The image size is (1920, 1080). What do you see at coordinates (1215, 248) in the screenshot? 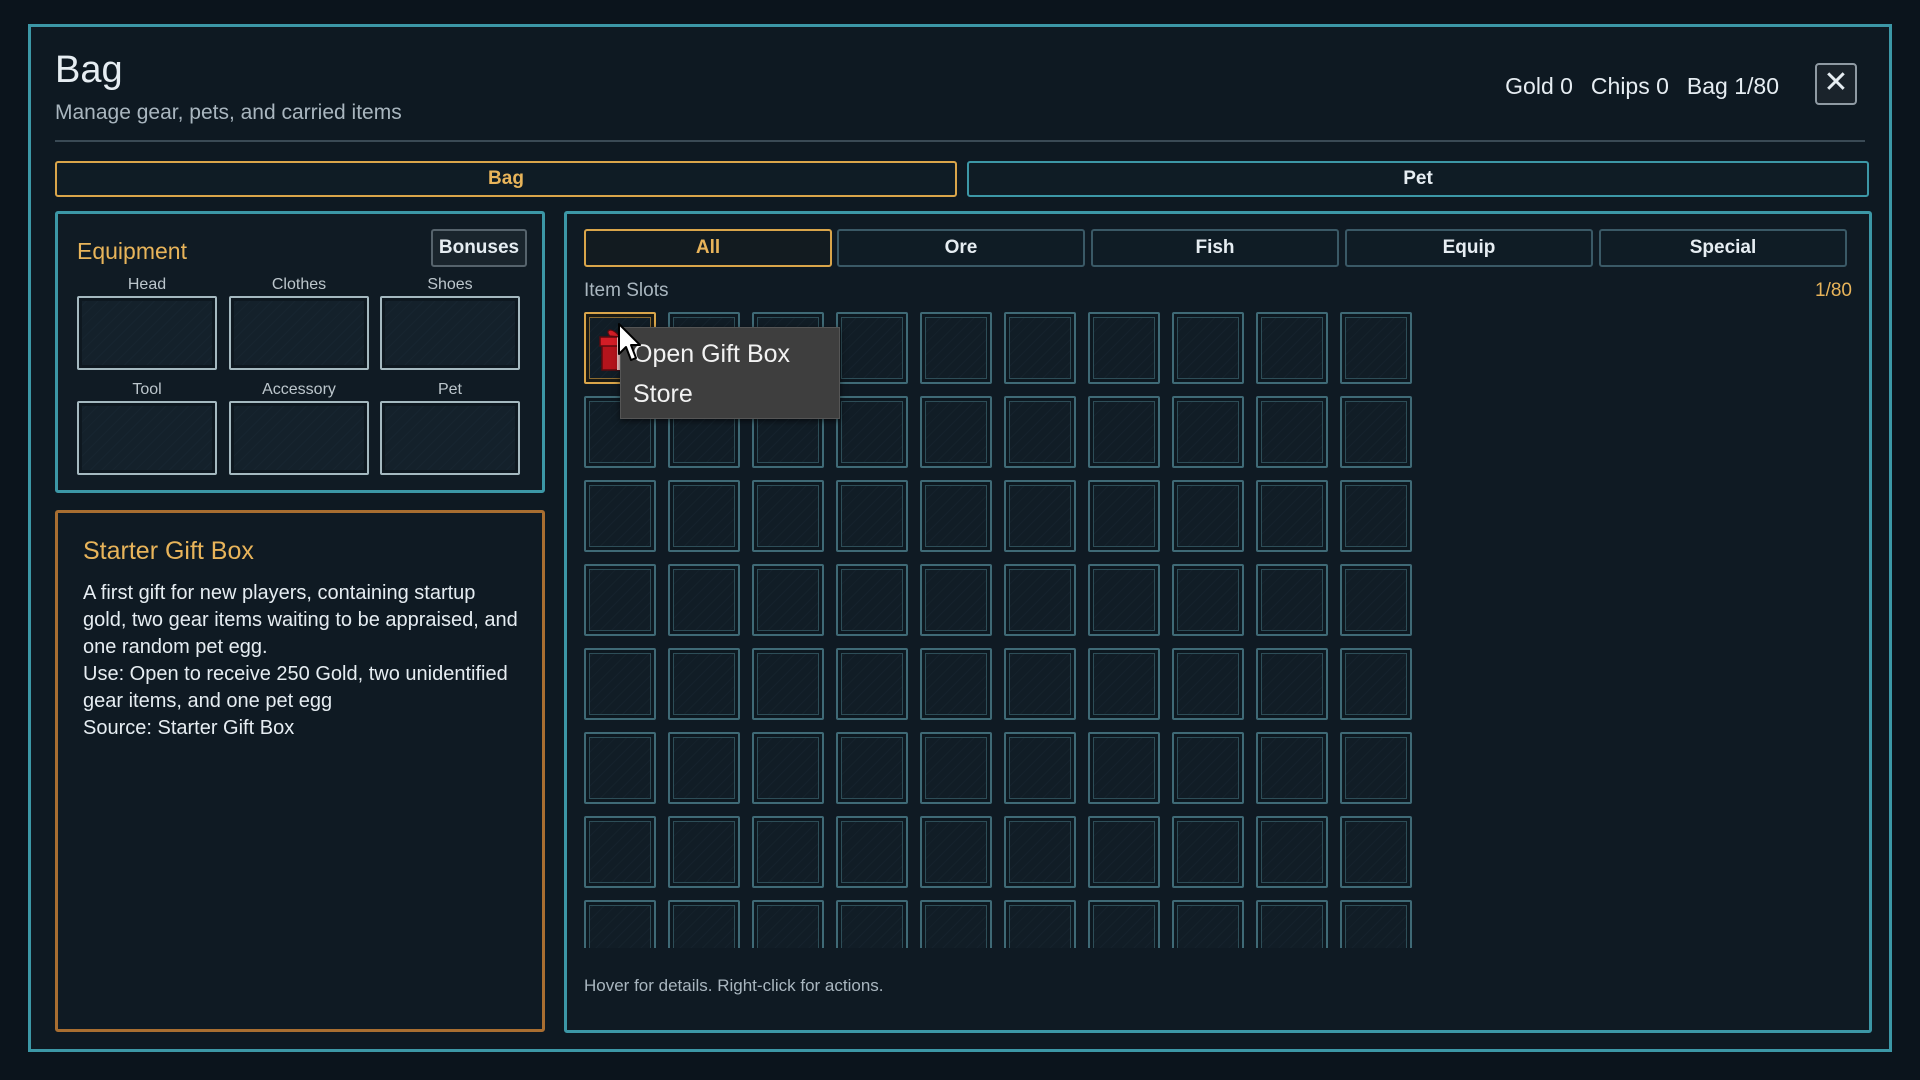
I see `filter-tab-fish: Fish` at bounding box center [1215, 248].